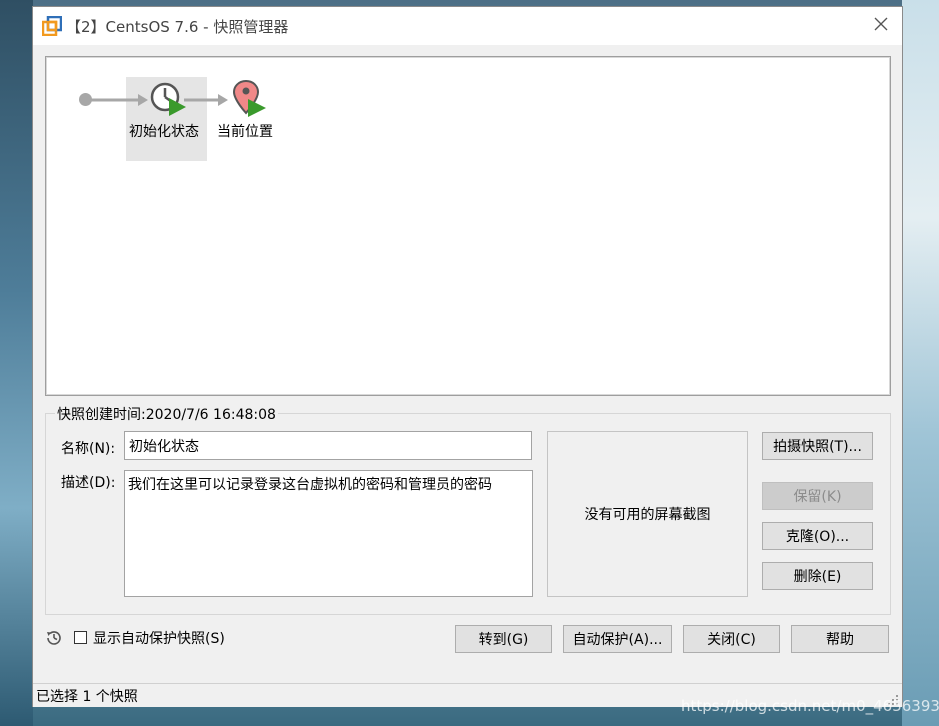 This screenshot has width=939, height=726. What do you see at coordinates (87, 697) in the screenshot?
I see `status-text: 已选择 1 个快照` at bounding box center [87, 697].